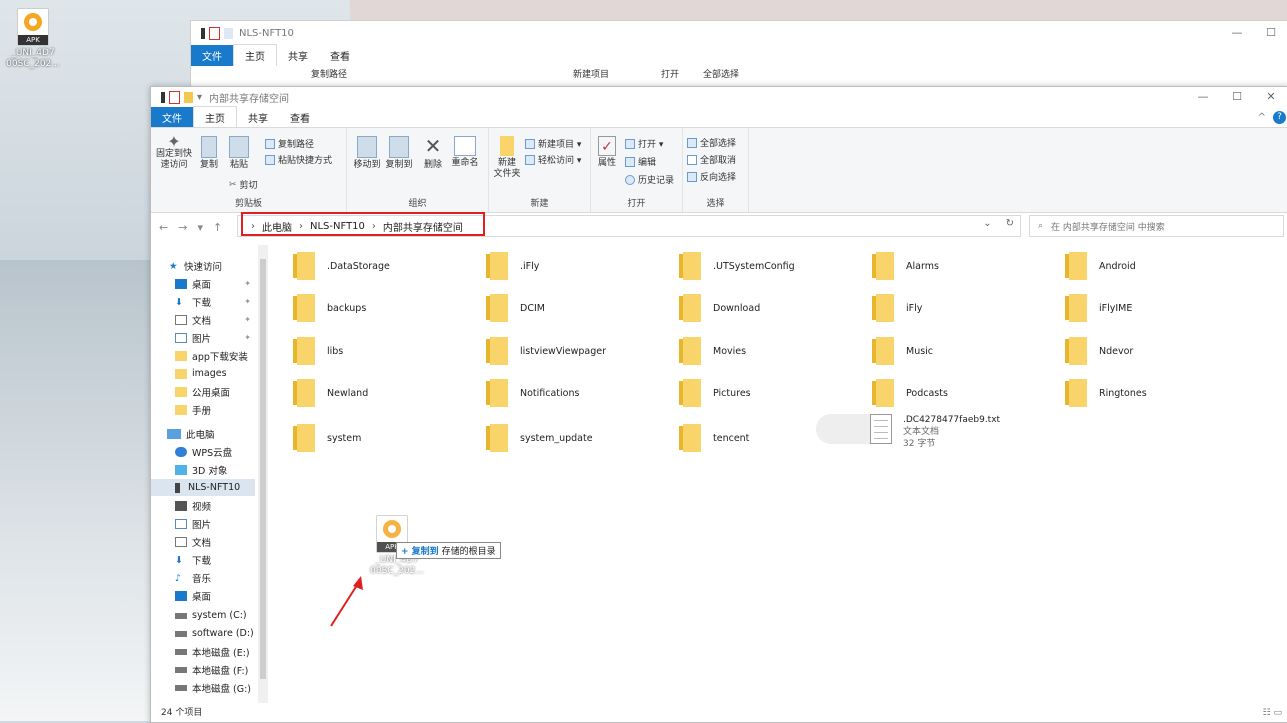  I want to click on folder-item: tencent, so click(714, 438).